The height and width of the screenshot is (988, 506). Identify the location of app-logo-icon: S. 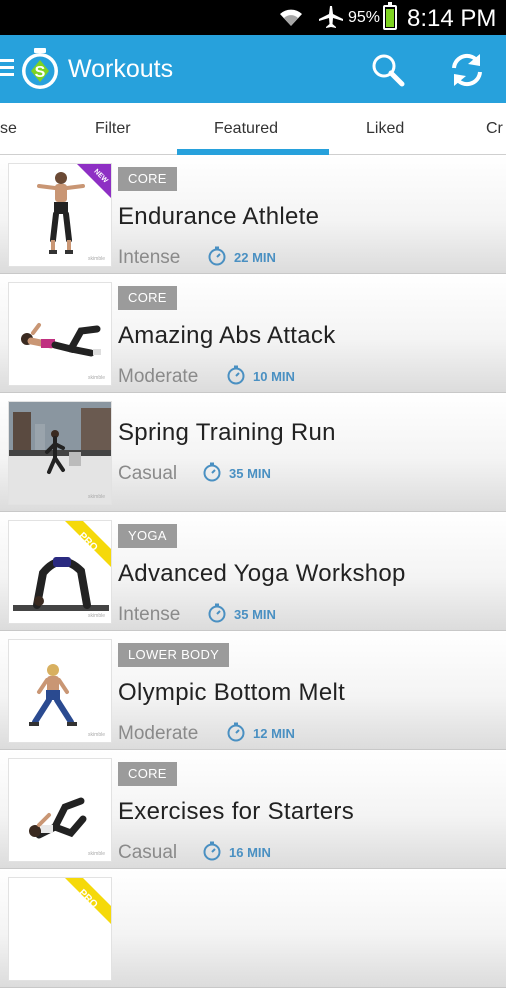
(40, 71).